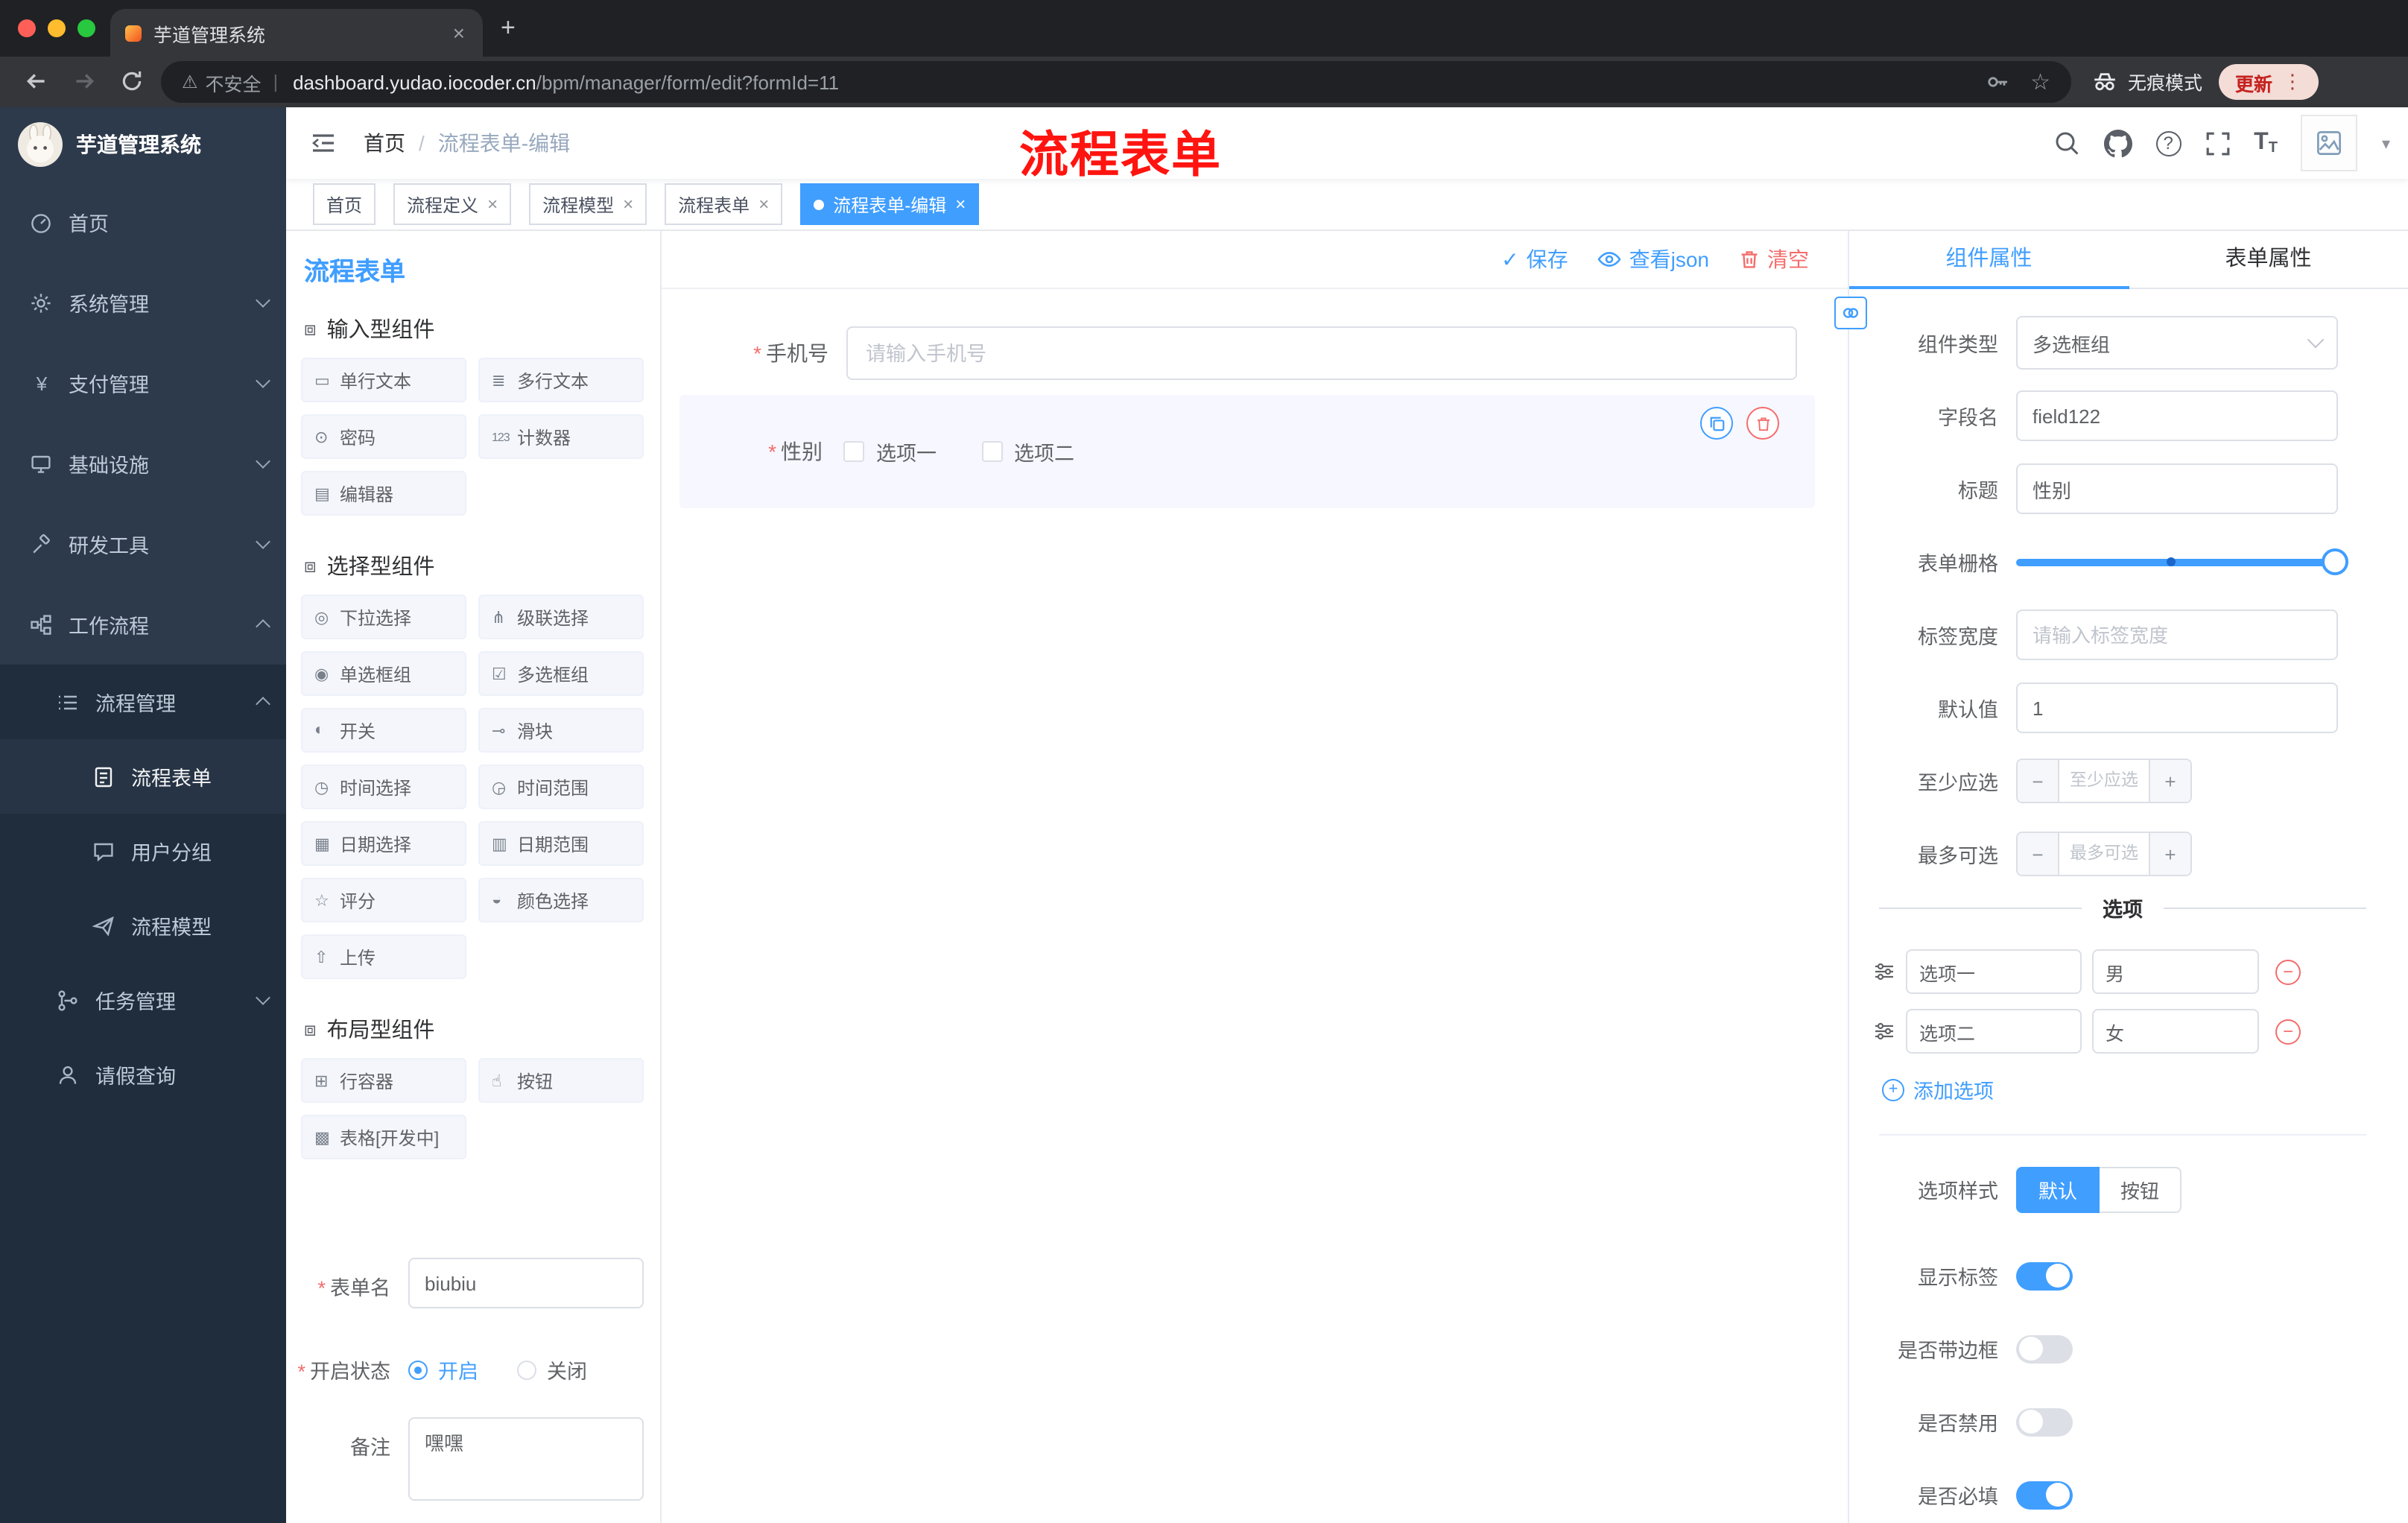 This screenshot has width=2408, height=1523. Describe the element at coordinates (143, 544) in the screenshot. I see `sidebar-item-devtools: 研发工具` at that location.